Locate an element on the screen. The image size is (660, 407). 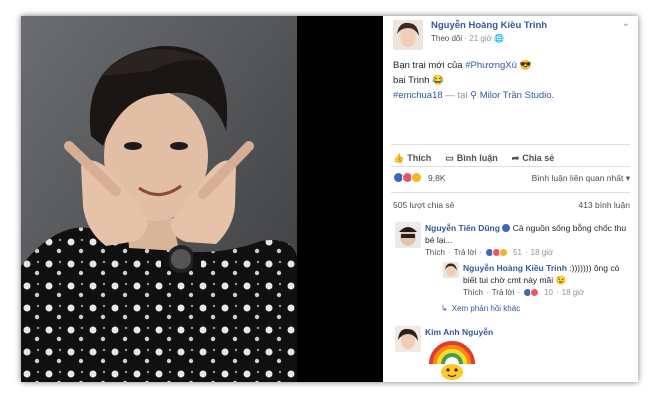
author-avatar is located at coordinates (408, 35).